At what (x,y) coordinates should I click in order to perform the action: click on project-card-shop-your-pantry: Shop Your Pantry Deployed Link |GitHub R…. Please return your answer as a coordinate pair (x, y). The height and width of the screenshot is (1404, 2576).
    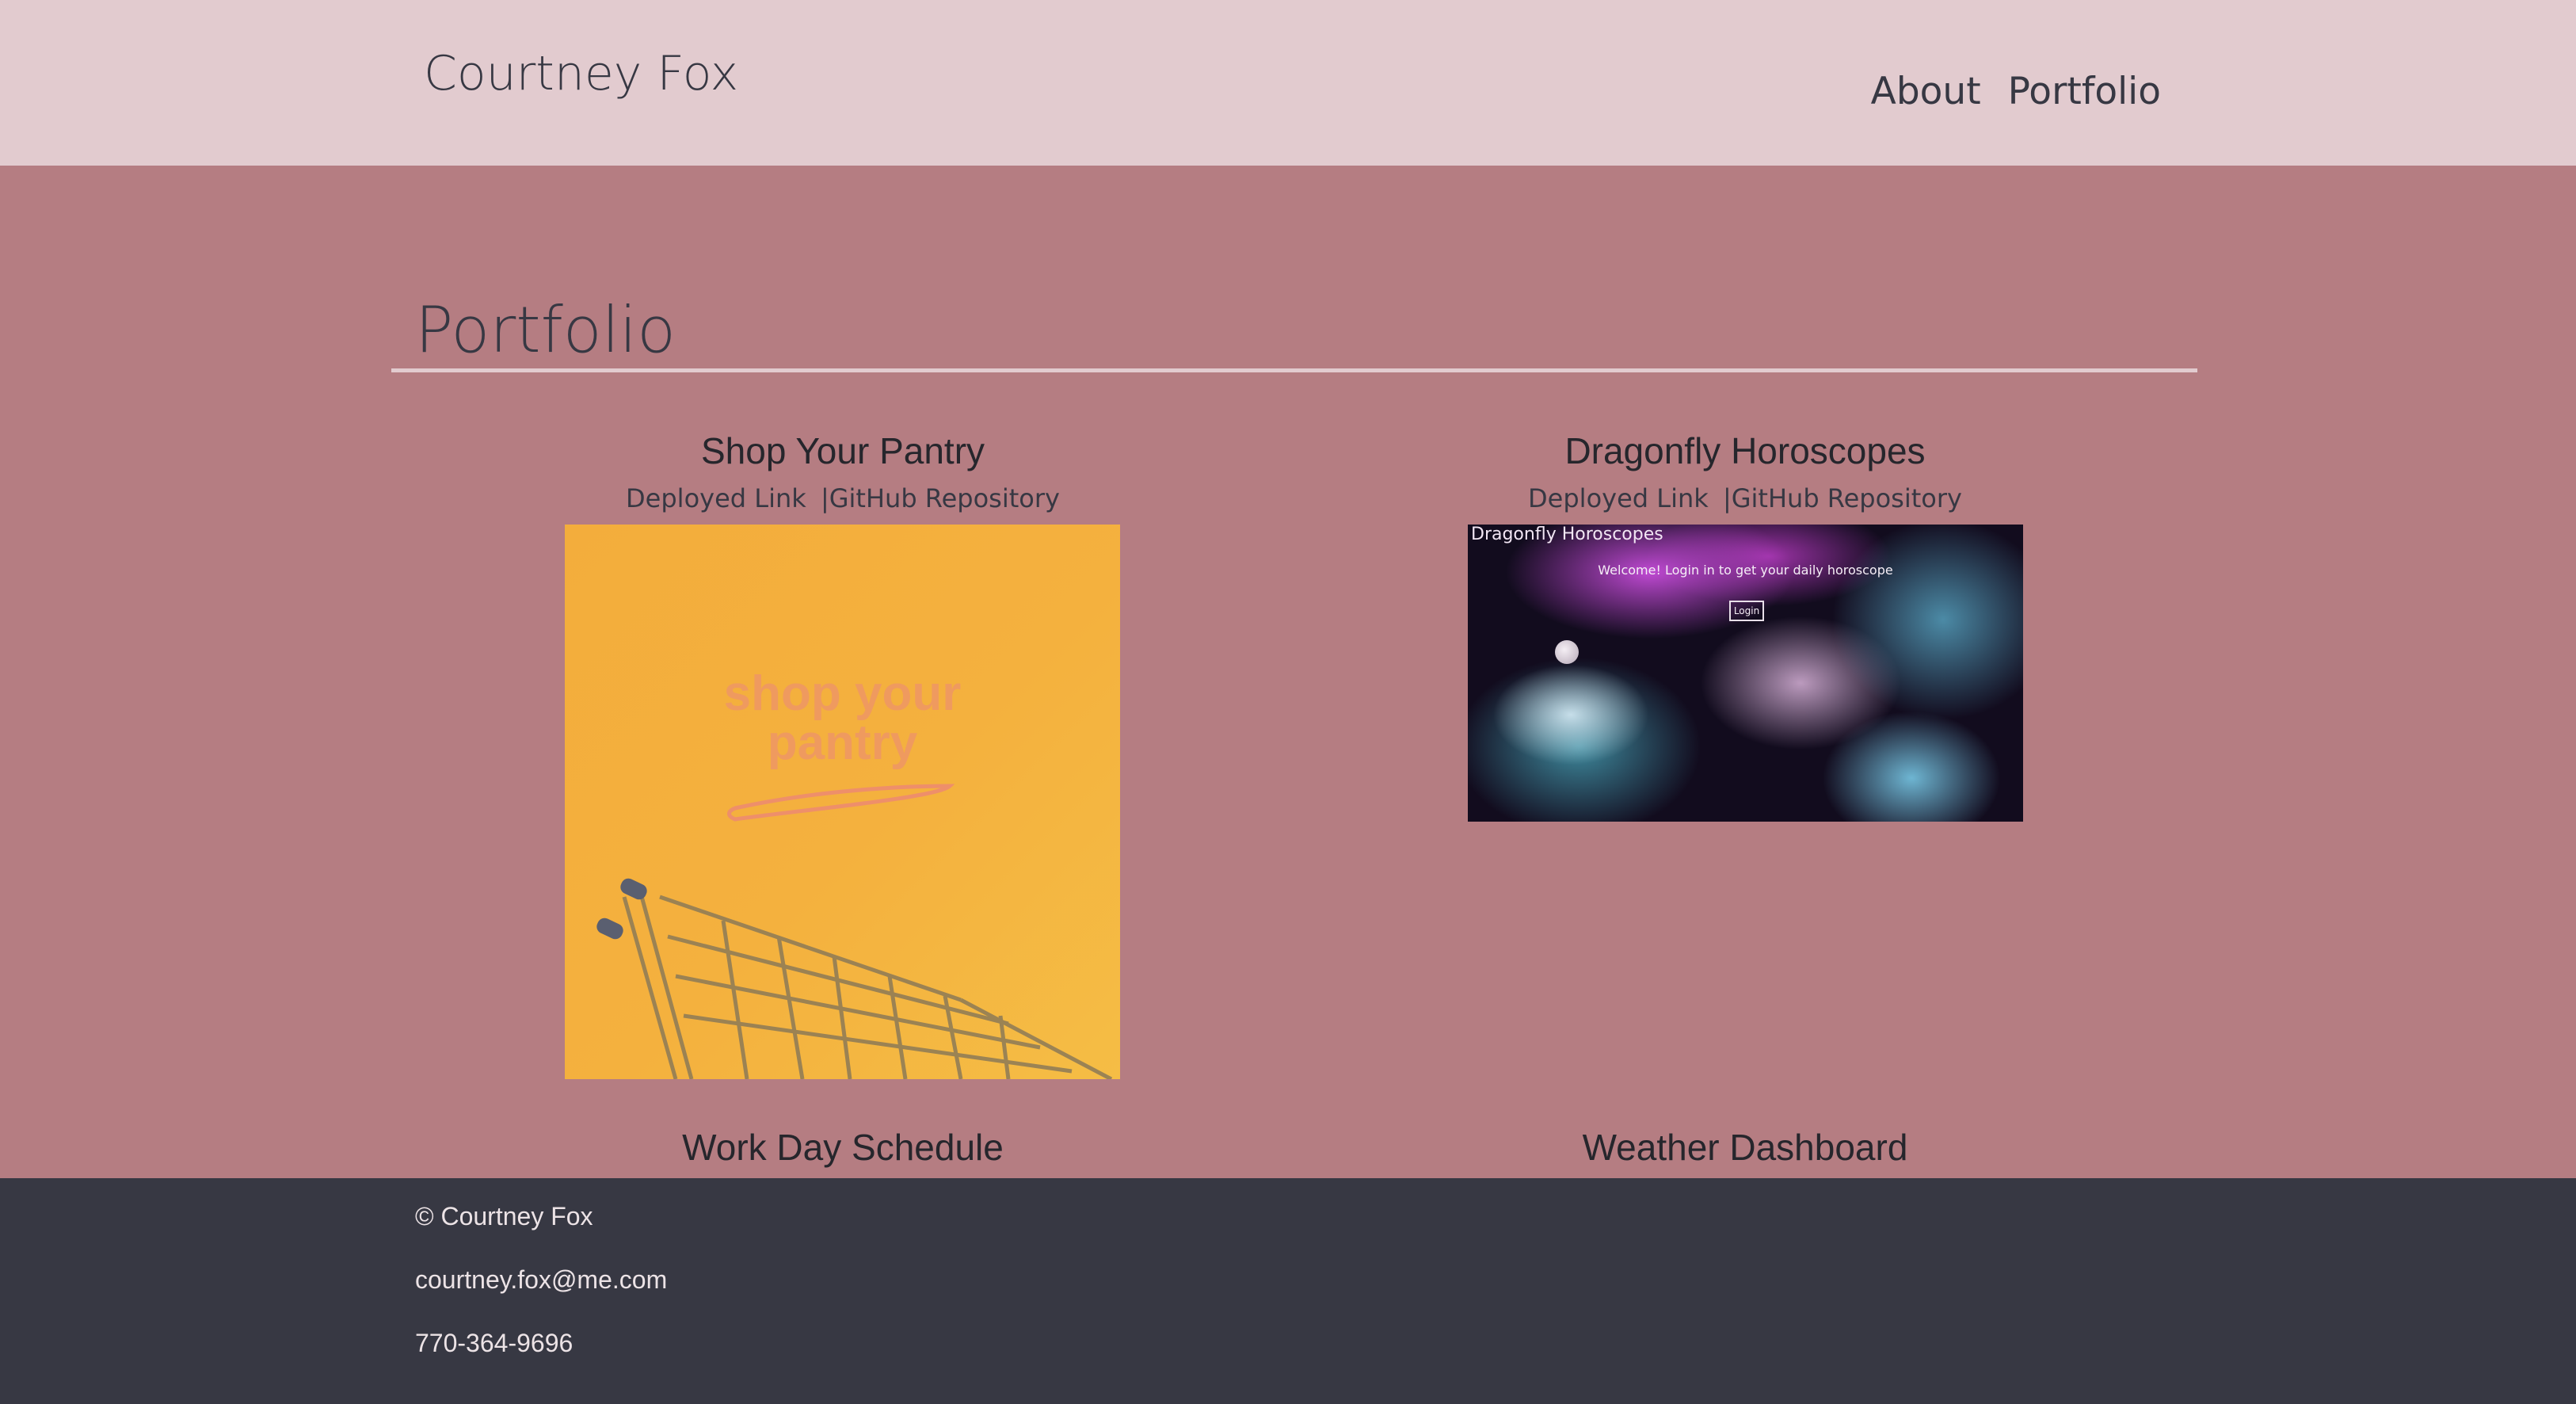
    Looking at the image, I should click on (843, 471).